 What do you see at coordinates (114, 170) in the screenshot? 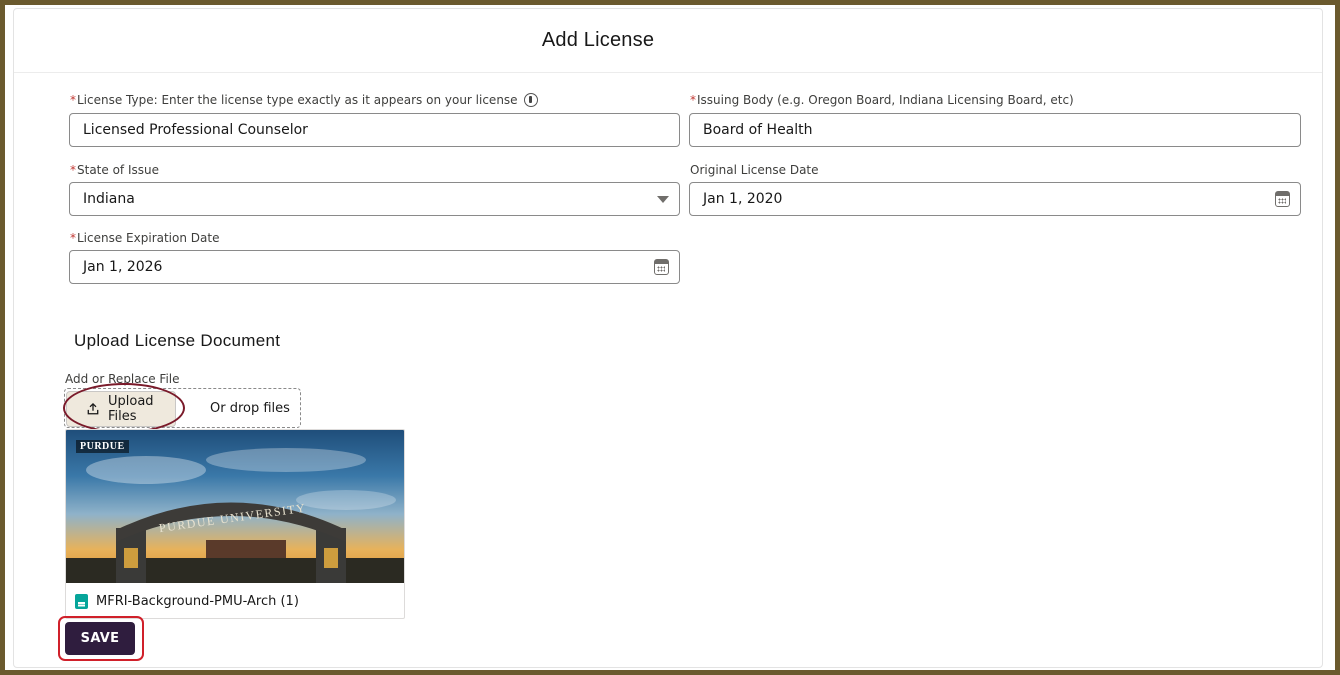
I see `state-of-issue-label: *State of Issue` at bounding box center [114, 170].